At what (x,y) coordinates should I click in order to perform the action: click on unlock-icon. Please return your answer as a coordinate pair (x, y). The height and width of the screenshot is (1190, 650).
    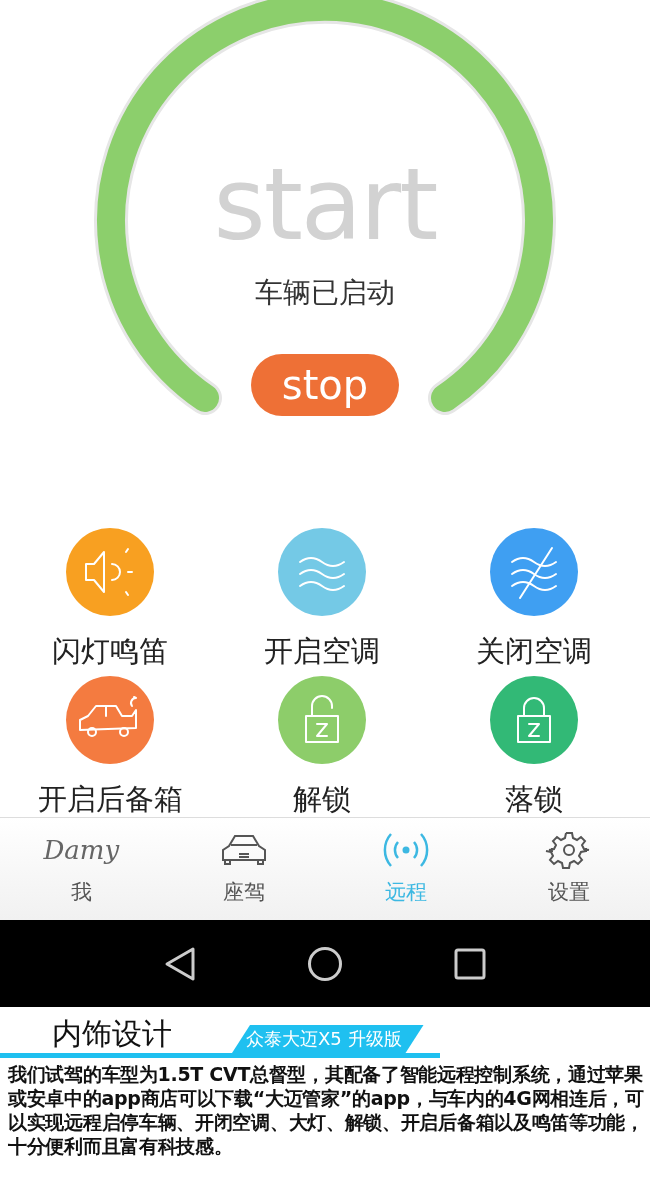
    Looking at the image, I should click on (322, 719).